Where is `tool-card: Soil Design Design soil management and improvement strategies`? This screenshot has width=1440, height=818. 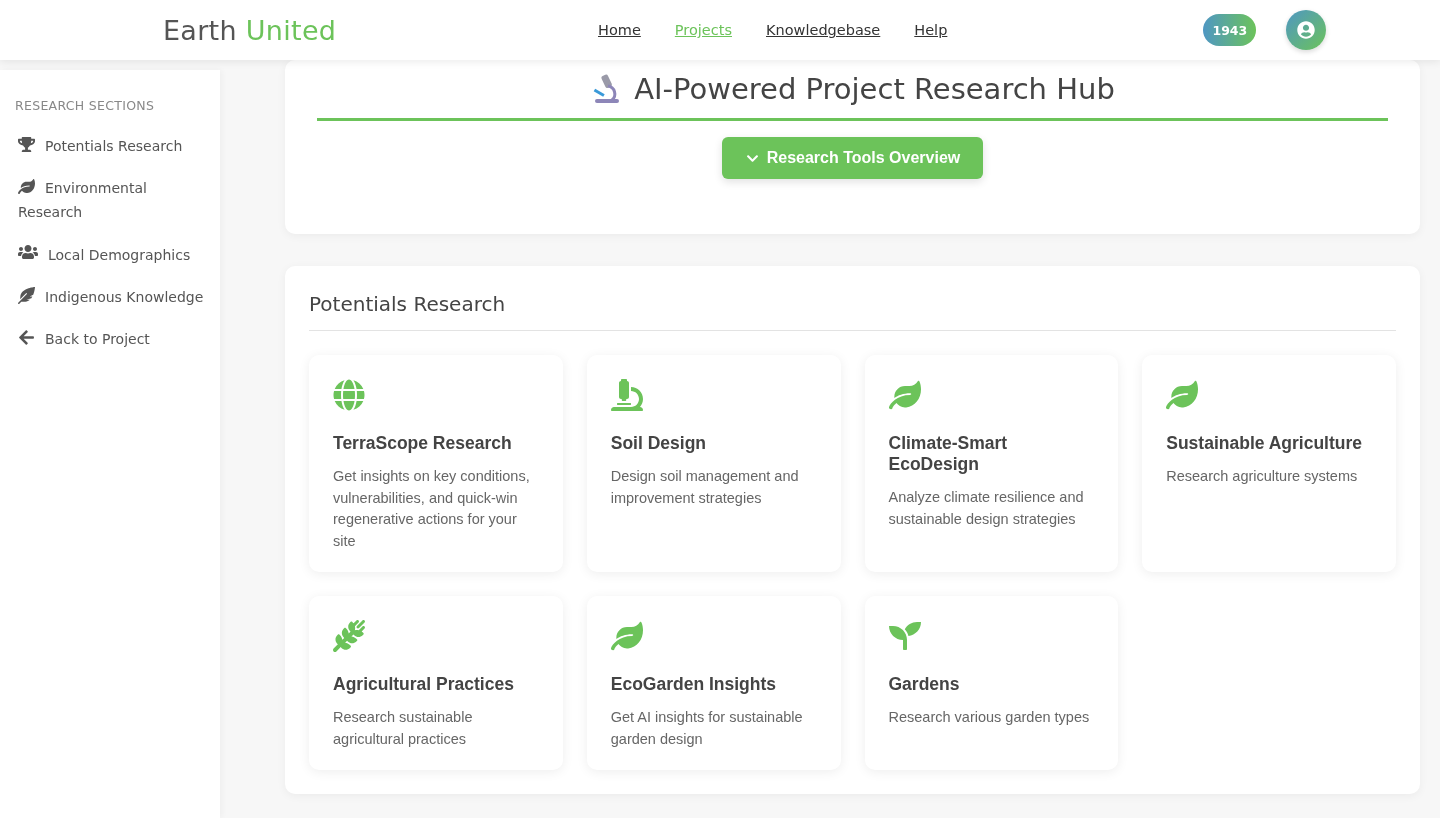 tool-card: Soil Design Design soil management and improvement strategies is located at coordinates (713, 463).